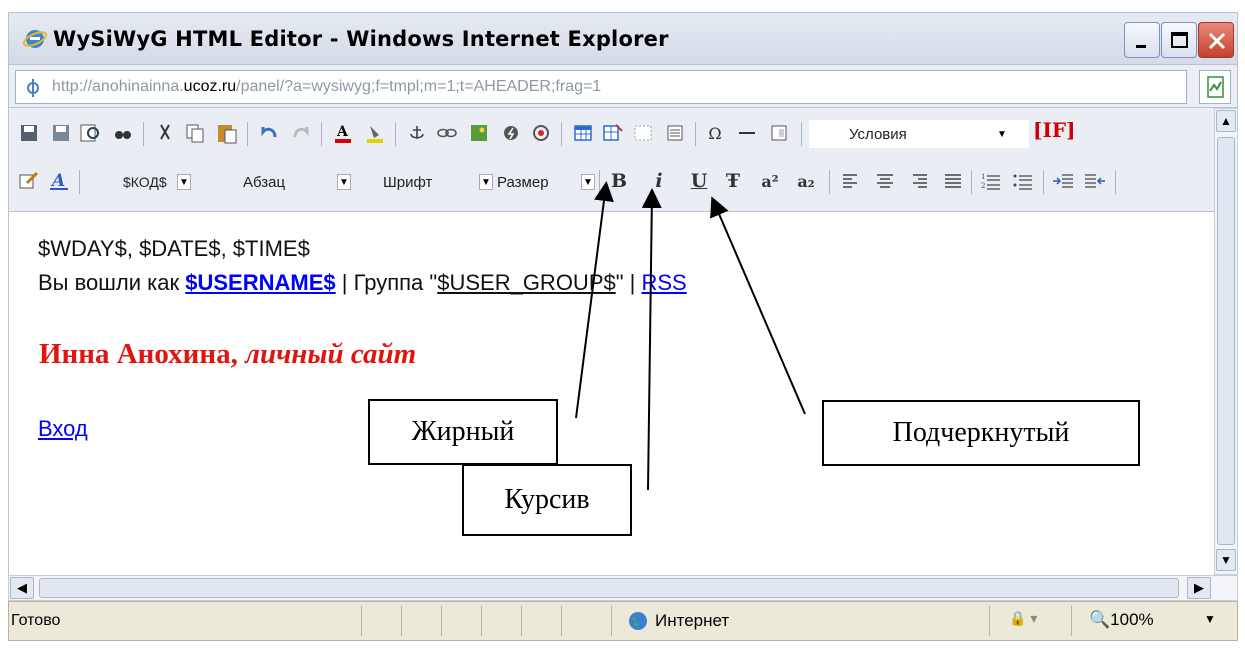  Describe the element at coordinates (733, 181) in the screenshot. I see `strikethrough-button: Ŧ` at that location.